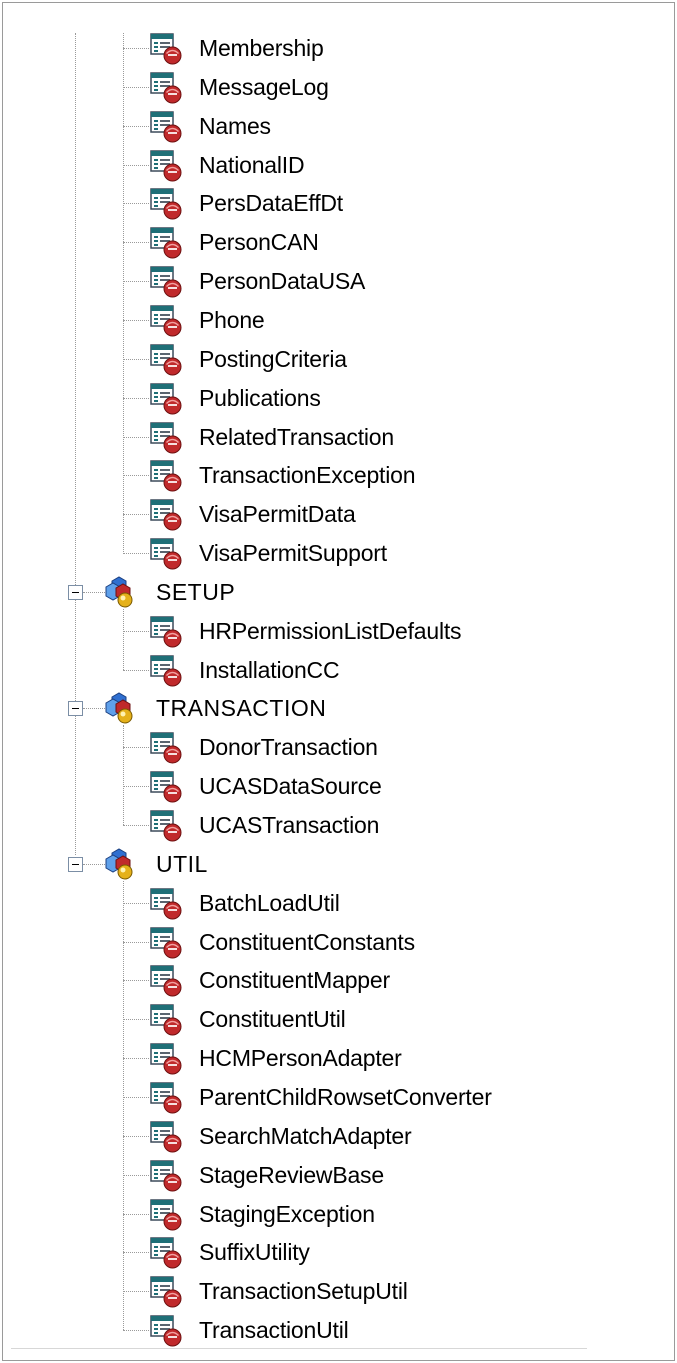 This screenshot has width=677, height=1363. Describe the element at coordinates (196, 591) in the screenshot. I see `tree-package-label: SETUP` at that location.